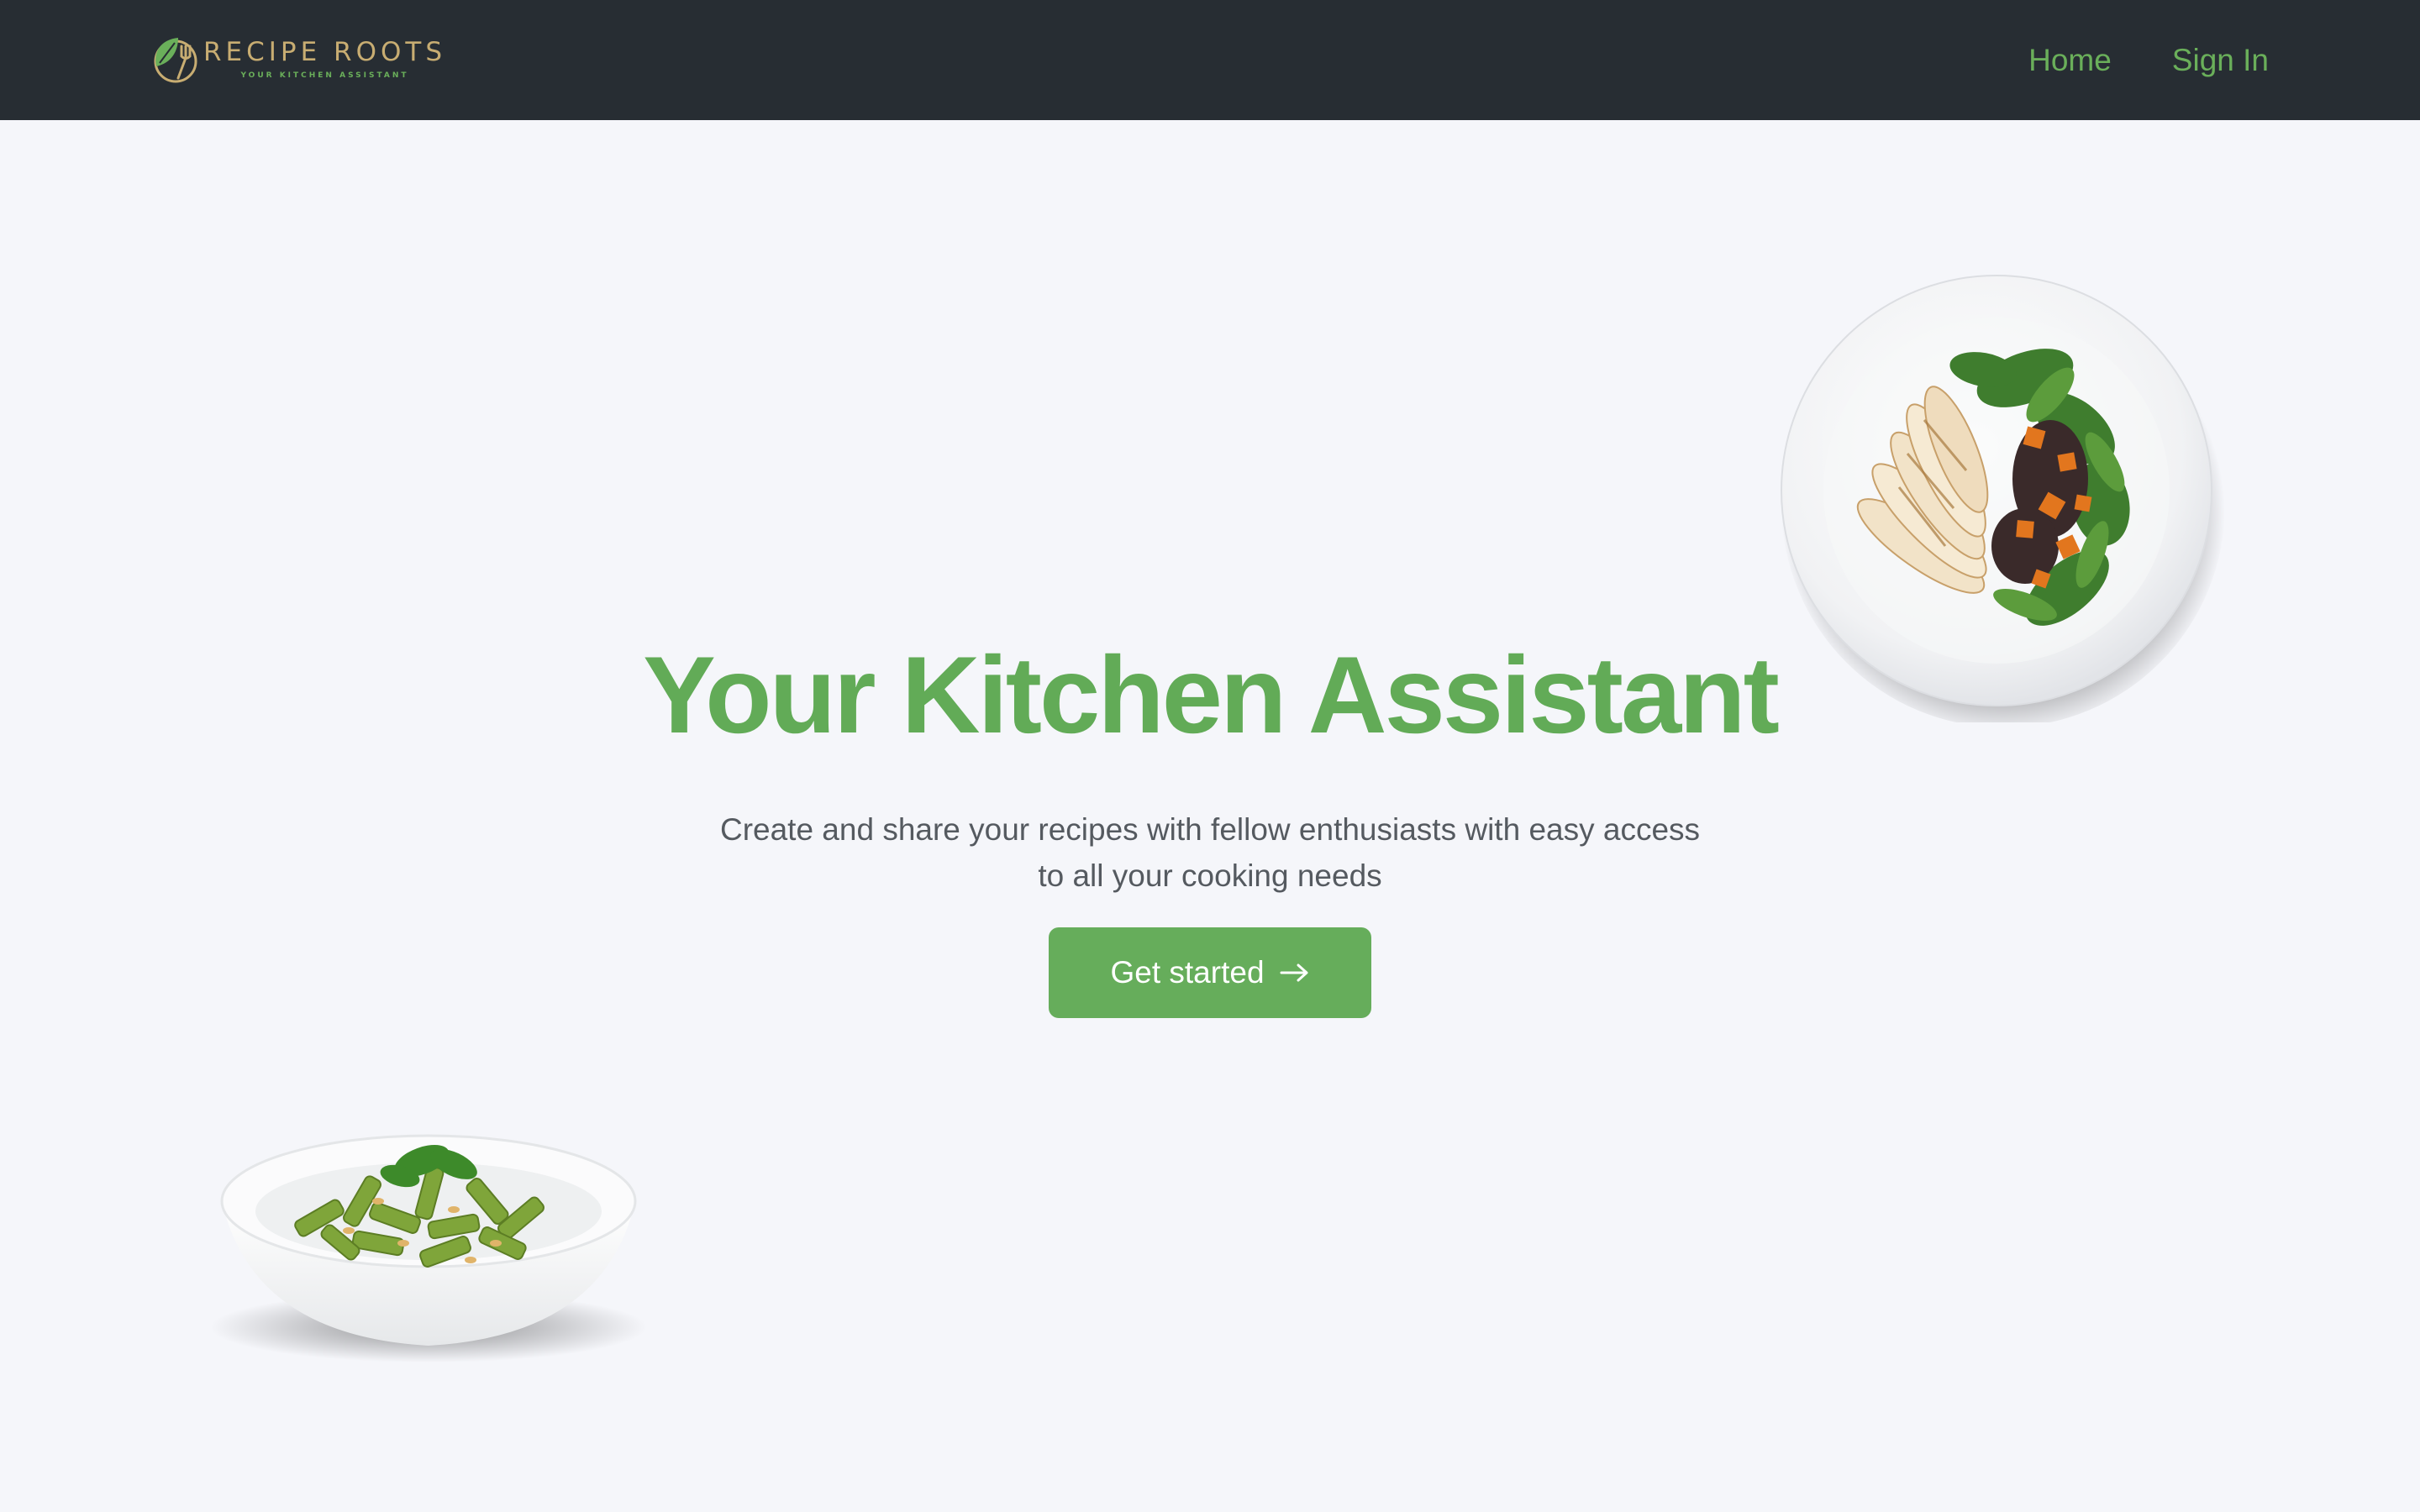 This screenshot has width=2420, height=1512. Describe the element at coordinates (2070, 60) in the screenshot. I see `nav-home-link: Home` at that location.